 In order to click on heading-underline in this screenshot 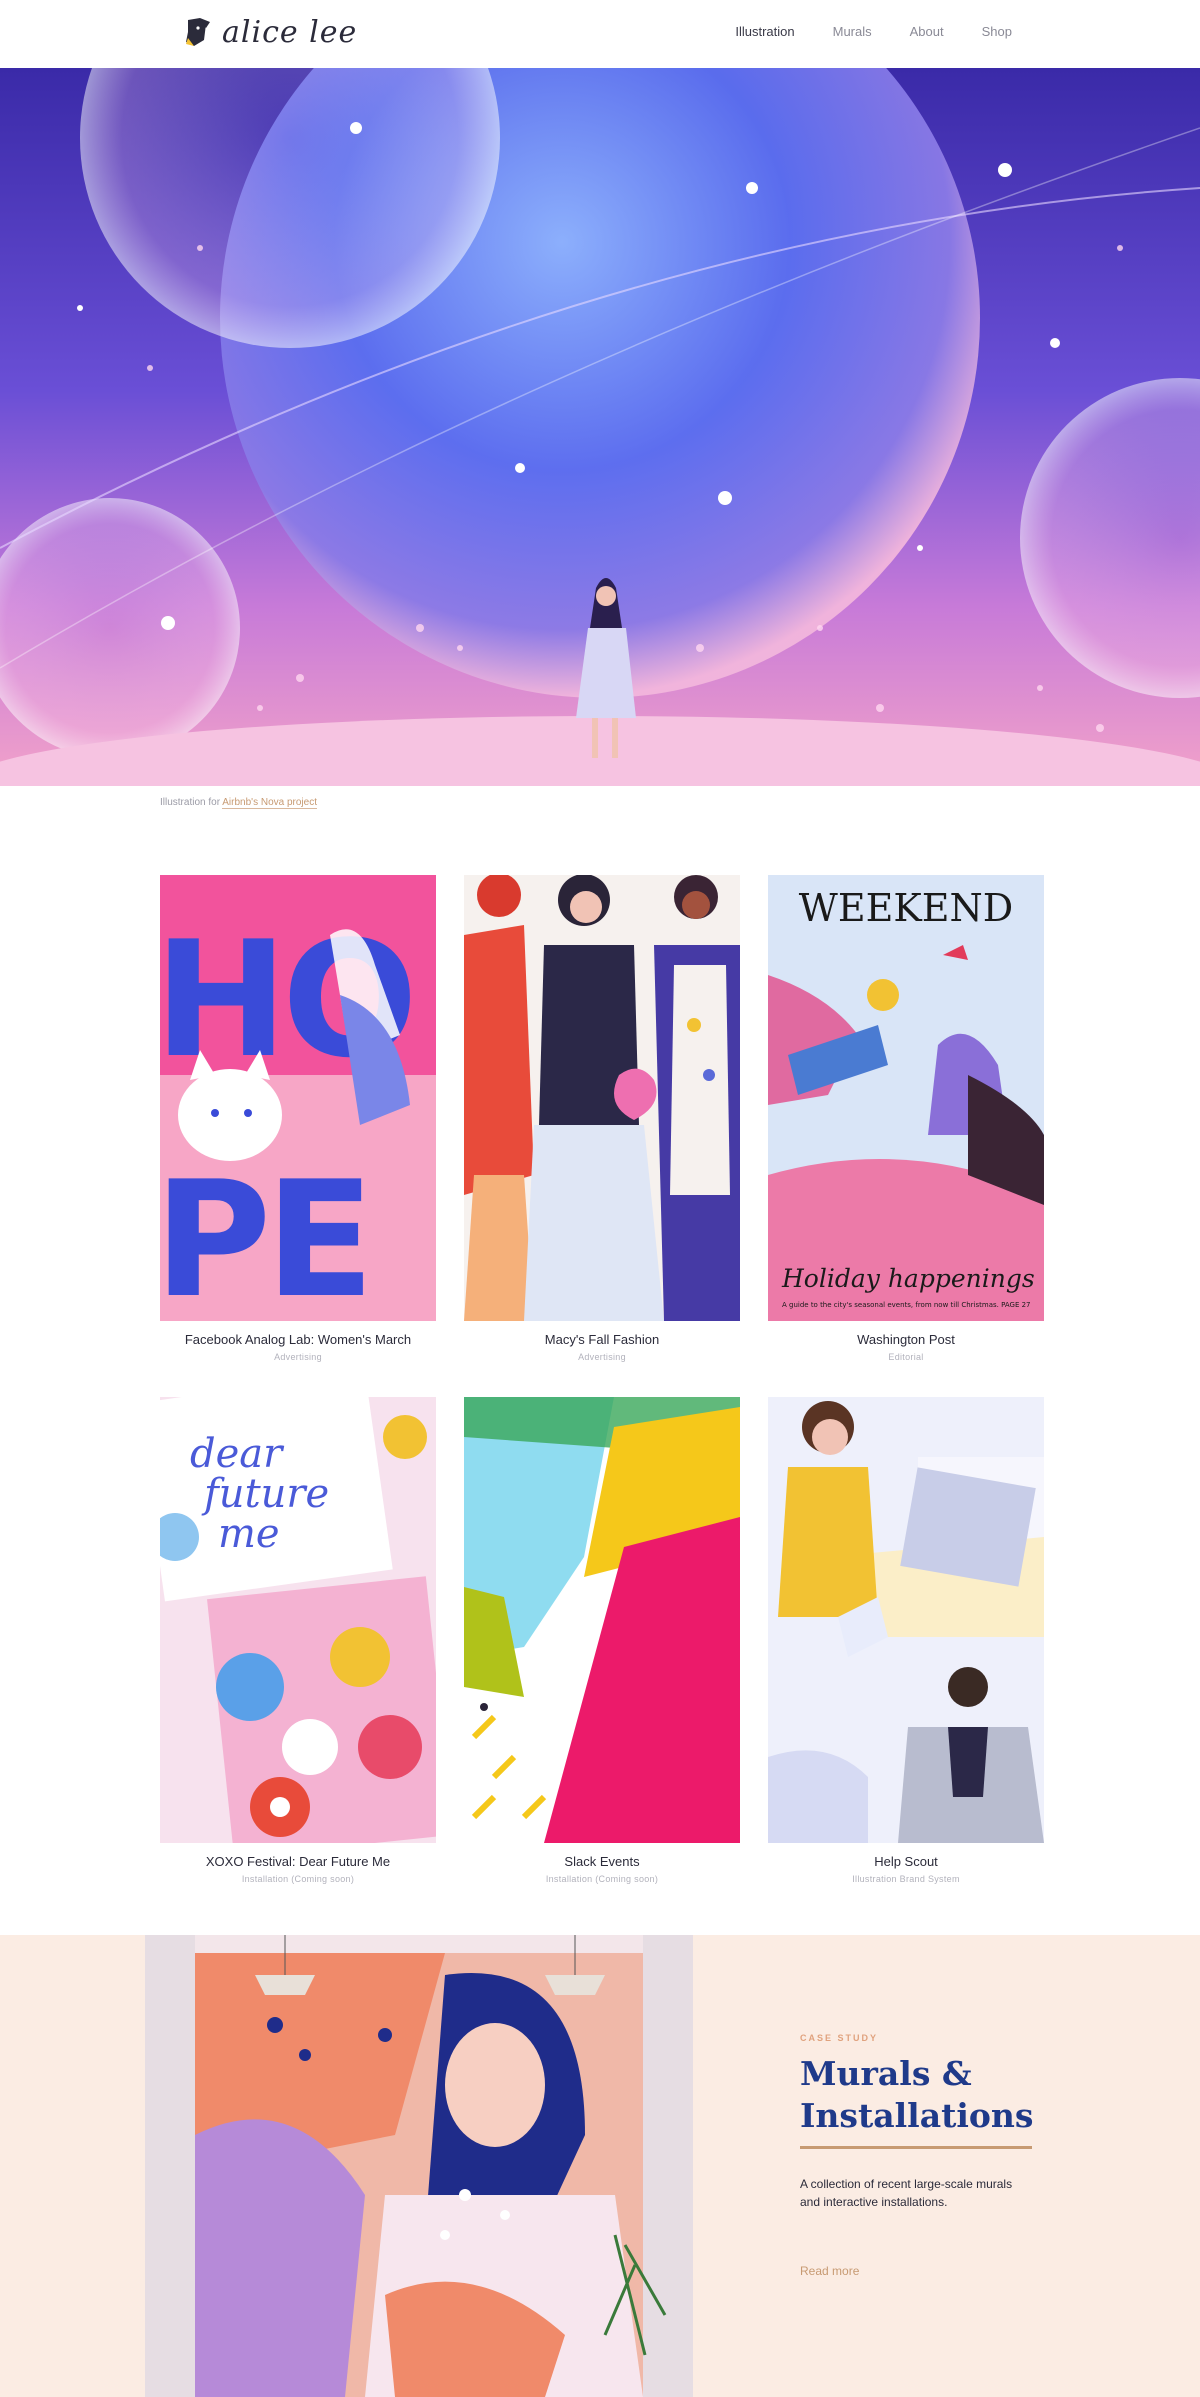, I will do `click(916, 2147)`.